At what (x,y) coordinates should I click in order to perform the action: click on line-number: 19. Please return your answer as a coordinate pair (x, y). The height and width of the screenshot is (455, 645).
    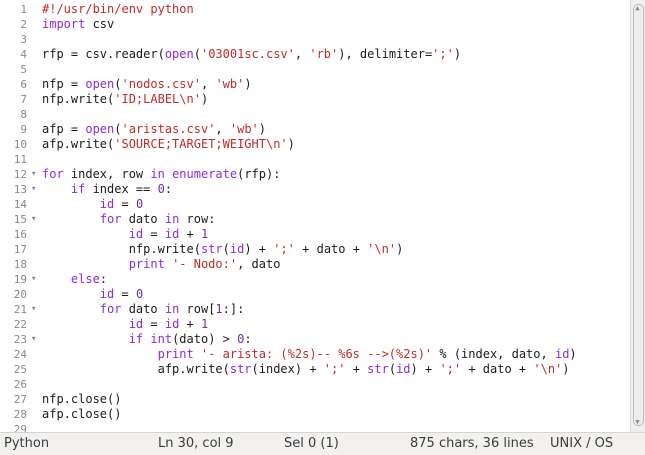
    Looking at the image, I should click on (20, 279).